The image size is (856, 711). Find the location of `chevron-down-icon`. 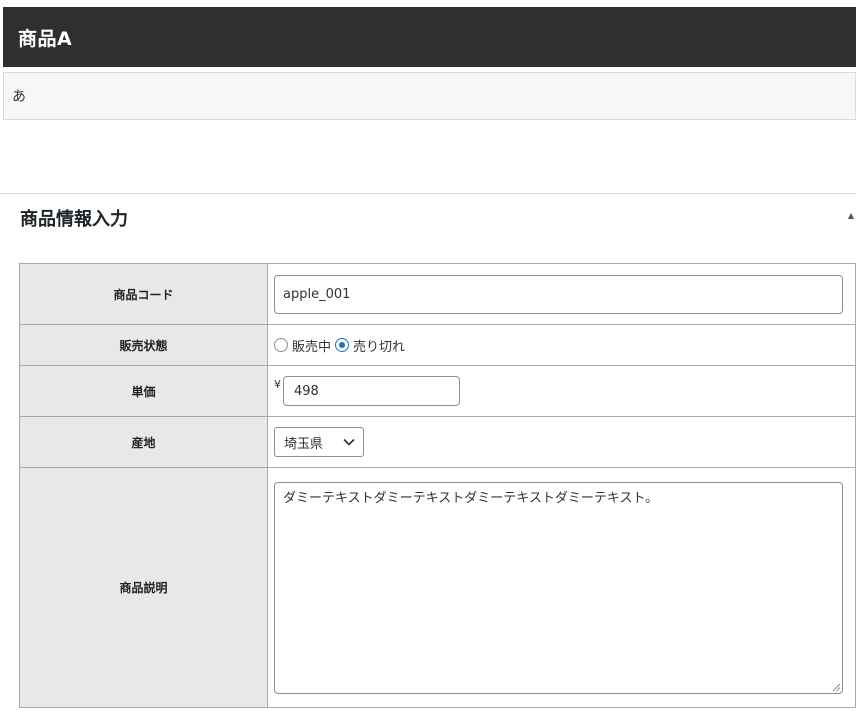

chevron-down-icon is located at coordinates (349, 442).